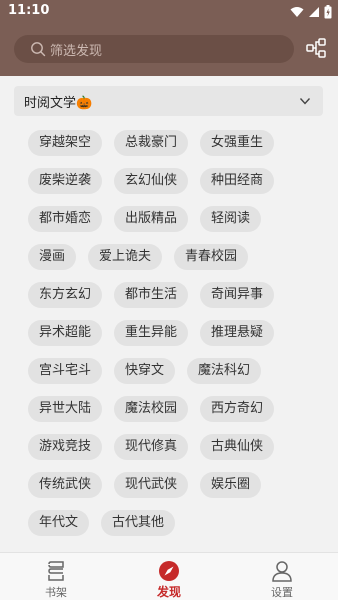 Image resolution: width=338 pixels, height=600 pixels. What do you see at coordinates (211, 257) in the screenshot?
I see `category-tag: 青春校园` at bounding box center [211, 257].